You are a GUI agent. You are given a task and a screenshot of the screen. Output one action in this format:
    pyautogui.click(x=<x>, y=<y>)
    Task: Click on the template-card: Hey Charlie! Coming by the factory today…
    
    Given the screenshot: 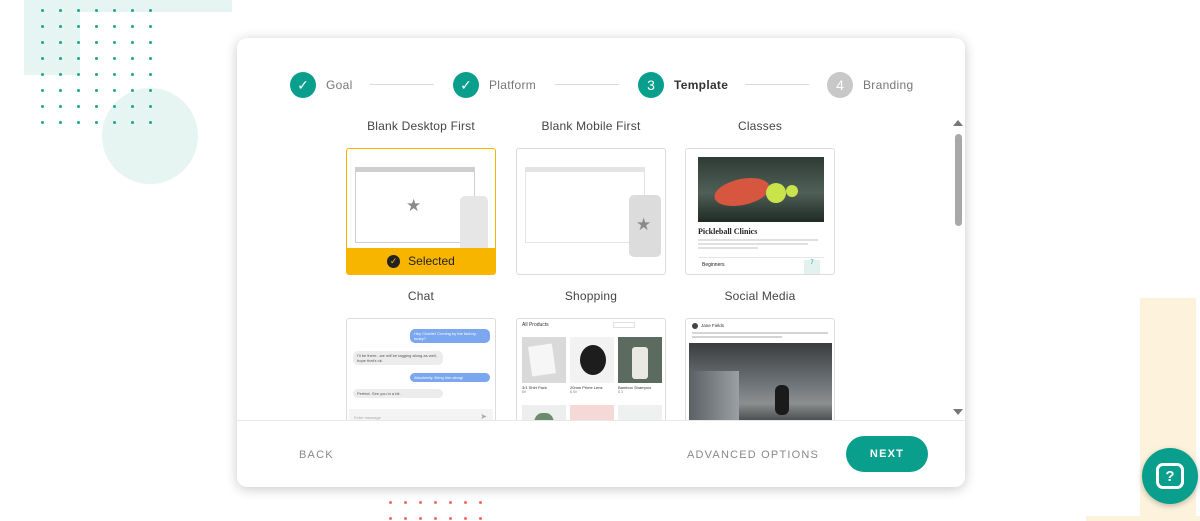 What is the action you would take?
    pyautogui.click(x=421, y=369)
    